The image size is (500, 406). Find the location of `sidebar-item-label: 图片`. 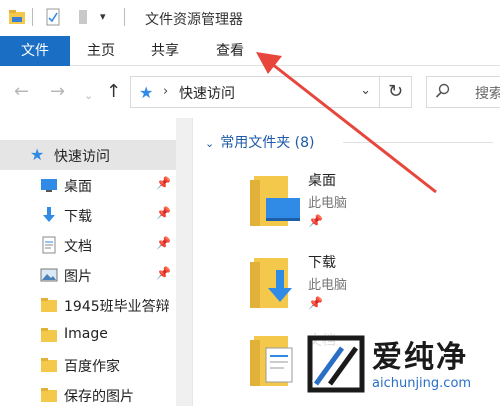

sidebar-item-label: 图片 is located at coordinates (78, 277).